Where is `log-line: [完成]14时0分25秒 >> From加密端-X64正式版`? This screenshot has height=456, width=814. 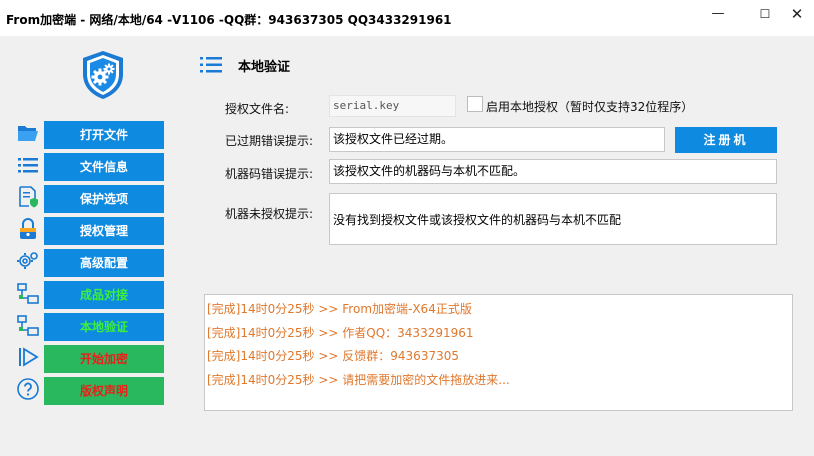
log-line: [完成]14时0分25秒 >> From加密端-X64正式版 is located at coordinates (339, 309).